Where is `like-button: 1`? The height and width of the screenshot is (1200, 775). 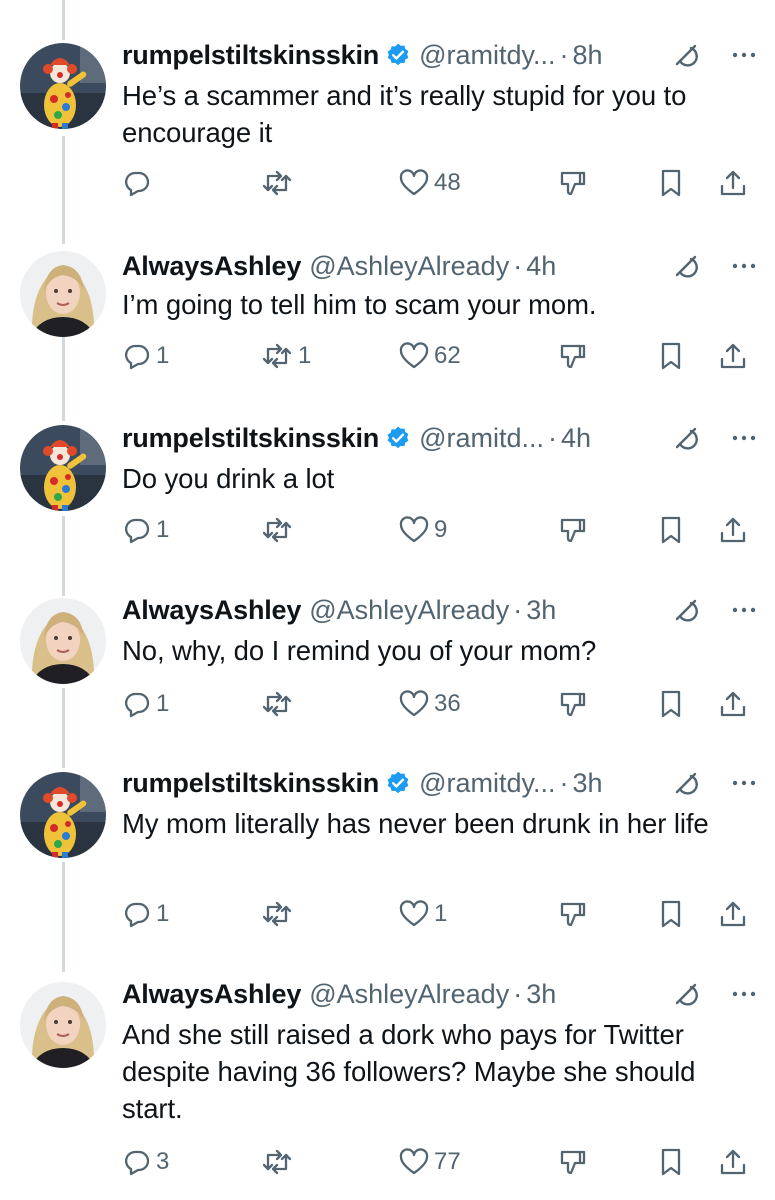 like-button: 1 is located at coordinates (422, 914).